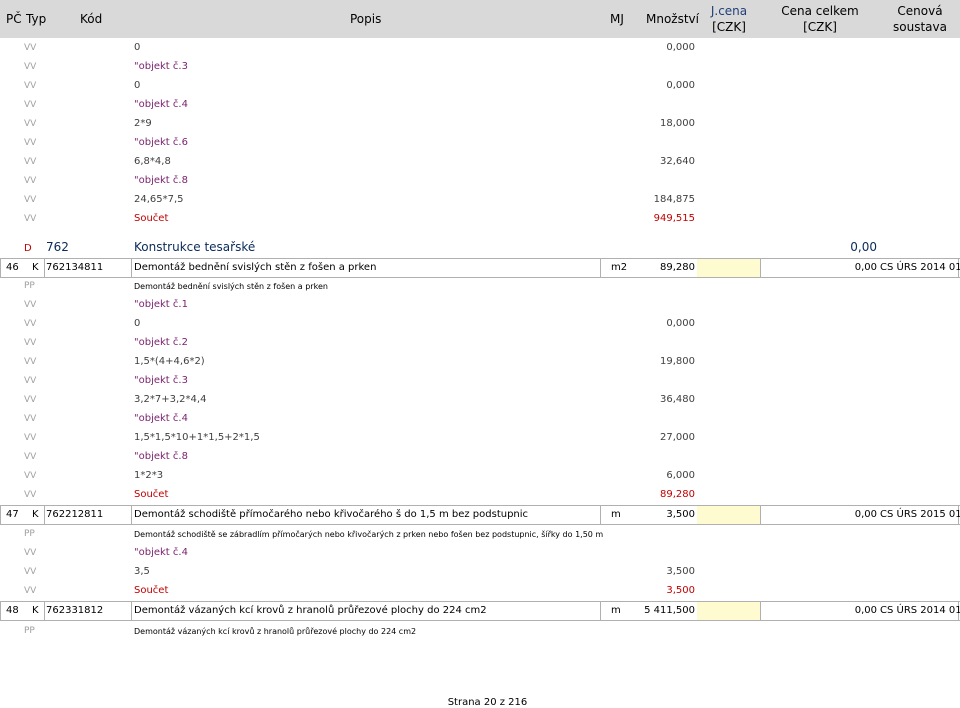 This screenshot has height=708, width=960. I want to click on header-cenova-line2: soustava, so click(920, 27).